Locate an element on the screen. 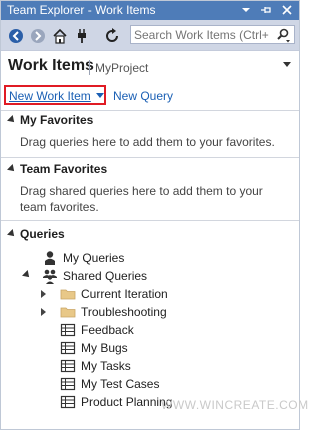 This screenshot has height=430, width=320. watermark: WWW.WINCREATE.COM is located at coordinates (235, 405).